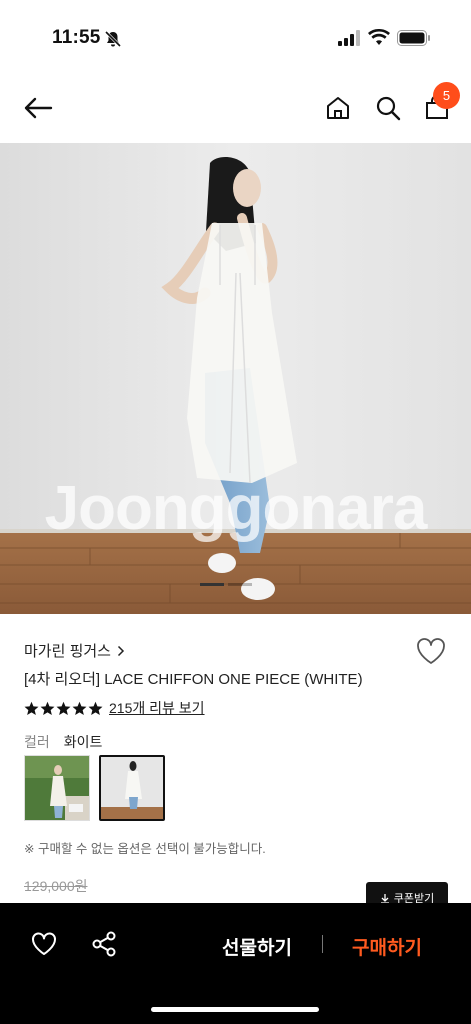 Image resolution: width=471 pixels, height=1024 pixels. What do you see at coordinates (76, 37) in the screenshot?
I see `status-time: 11:55` at bounding box center [76, 37].